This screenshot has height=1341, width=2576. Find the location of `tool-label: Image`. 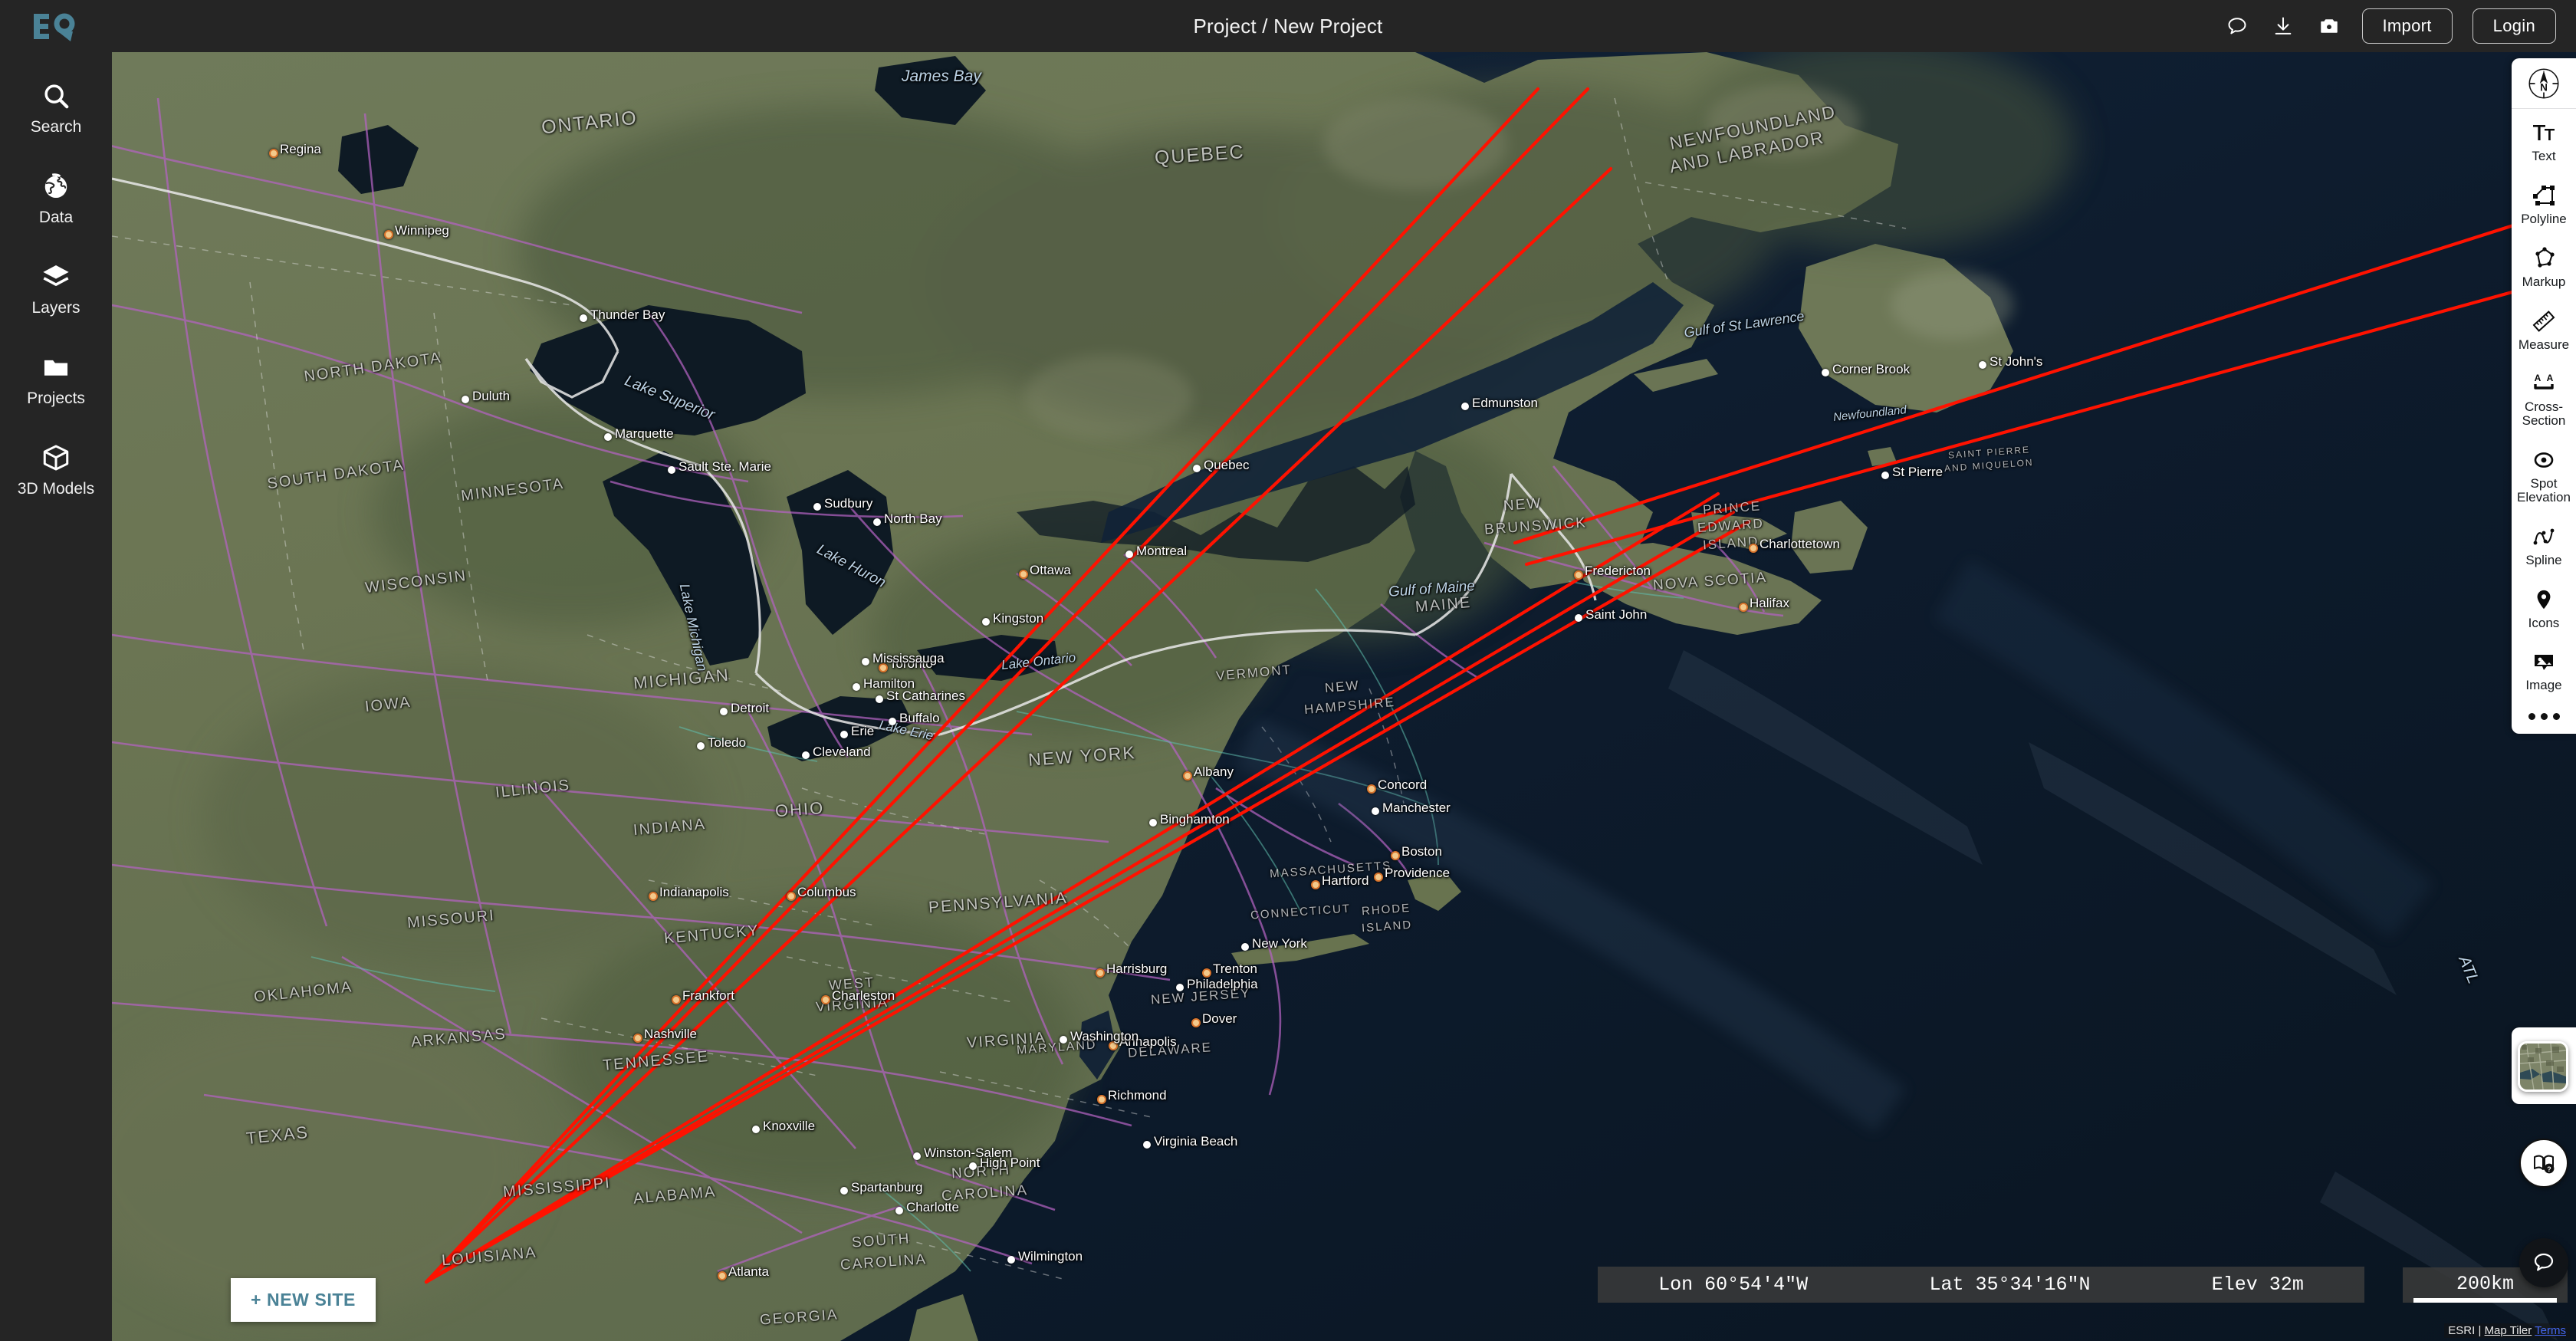

tool-label: Image is located at coordinates (2544, 685).